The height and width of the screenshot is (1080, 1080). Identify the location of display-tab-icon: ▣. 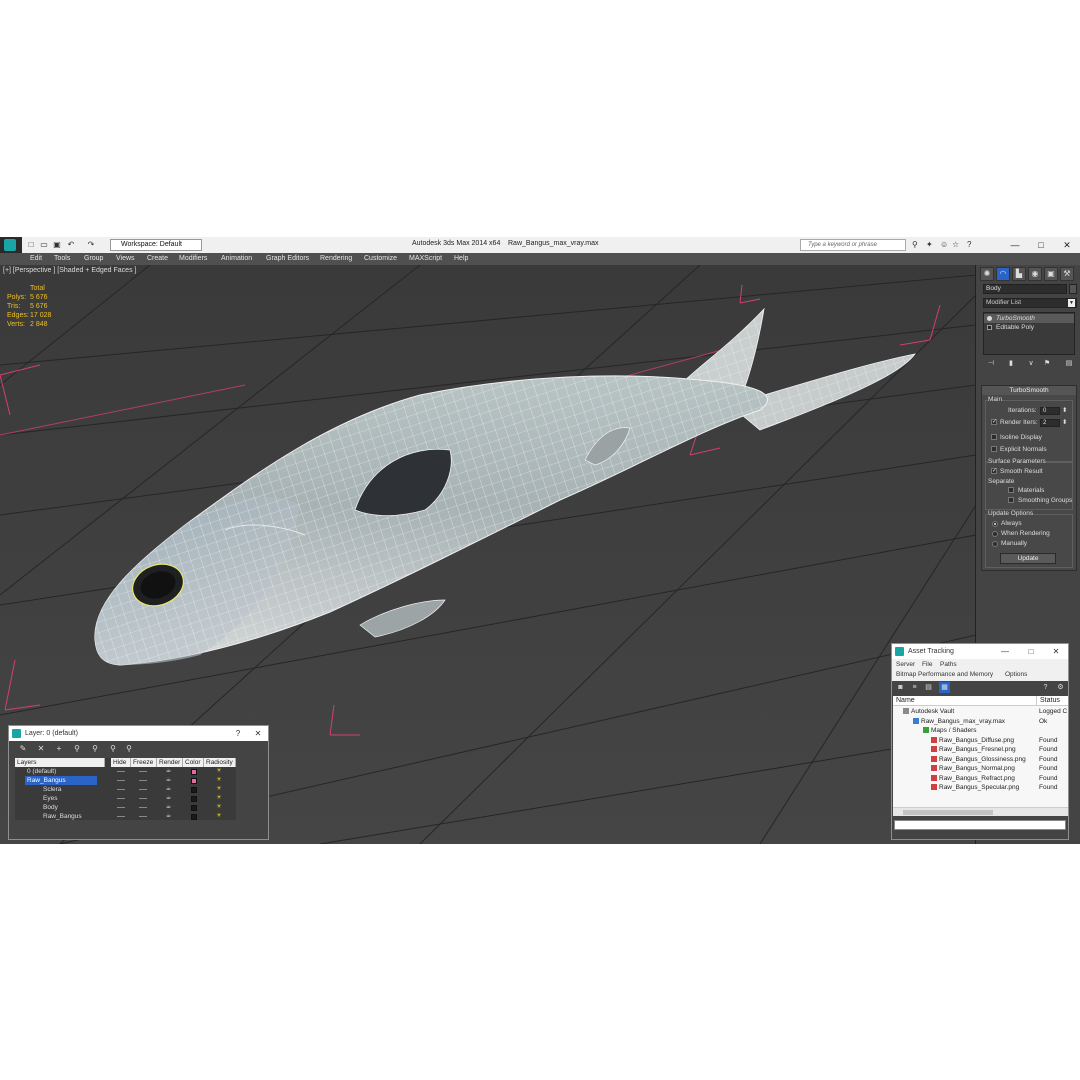
(1051, 274).